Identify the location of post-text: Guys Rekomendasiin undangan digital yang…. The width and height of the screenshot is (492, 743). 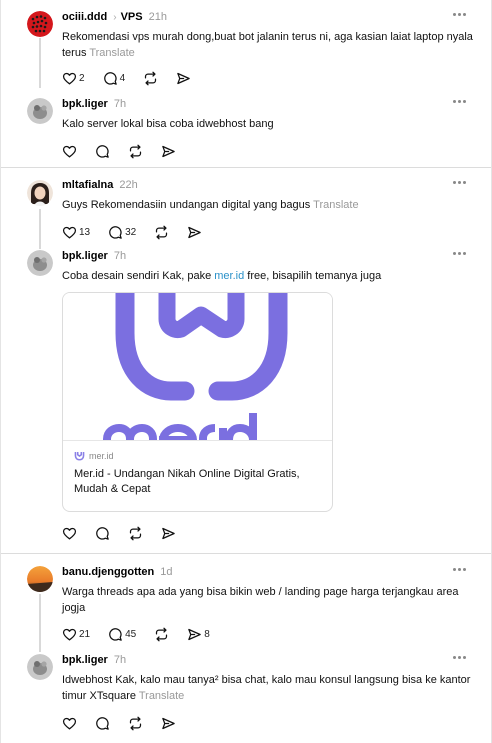
(210, 205).